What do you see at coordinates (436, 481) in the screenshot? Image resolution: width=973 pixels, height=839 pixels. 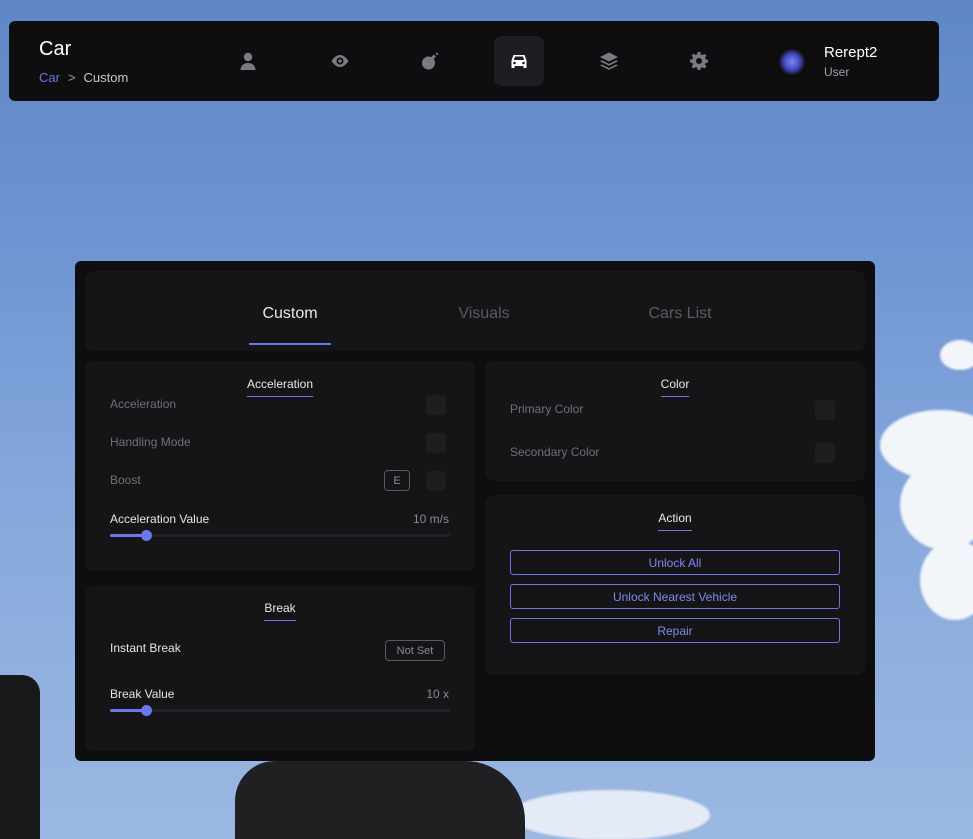 I see `boost-checkbox` at bounding box center [436, 481].